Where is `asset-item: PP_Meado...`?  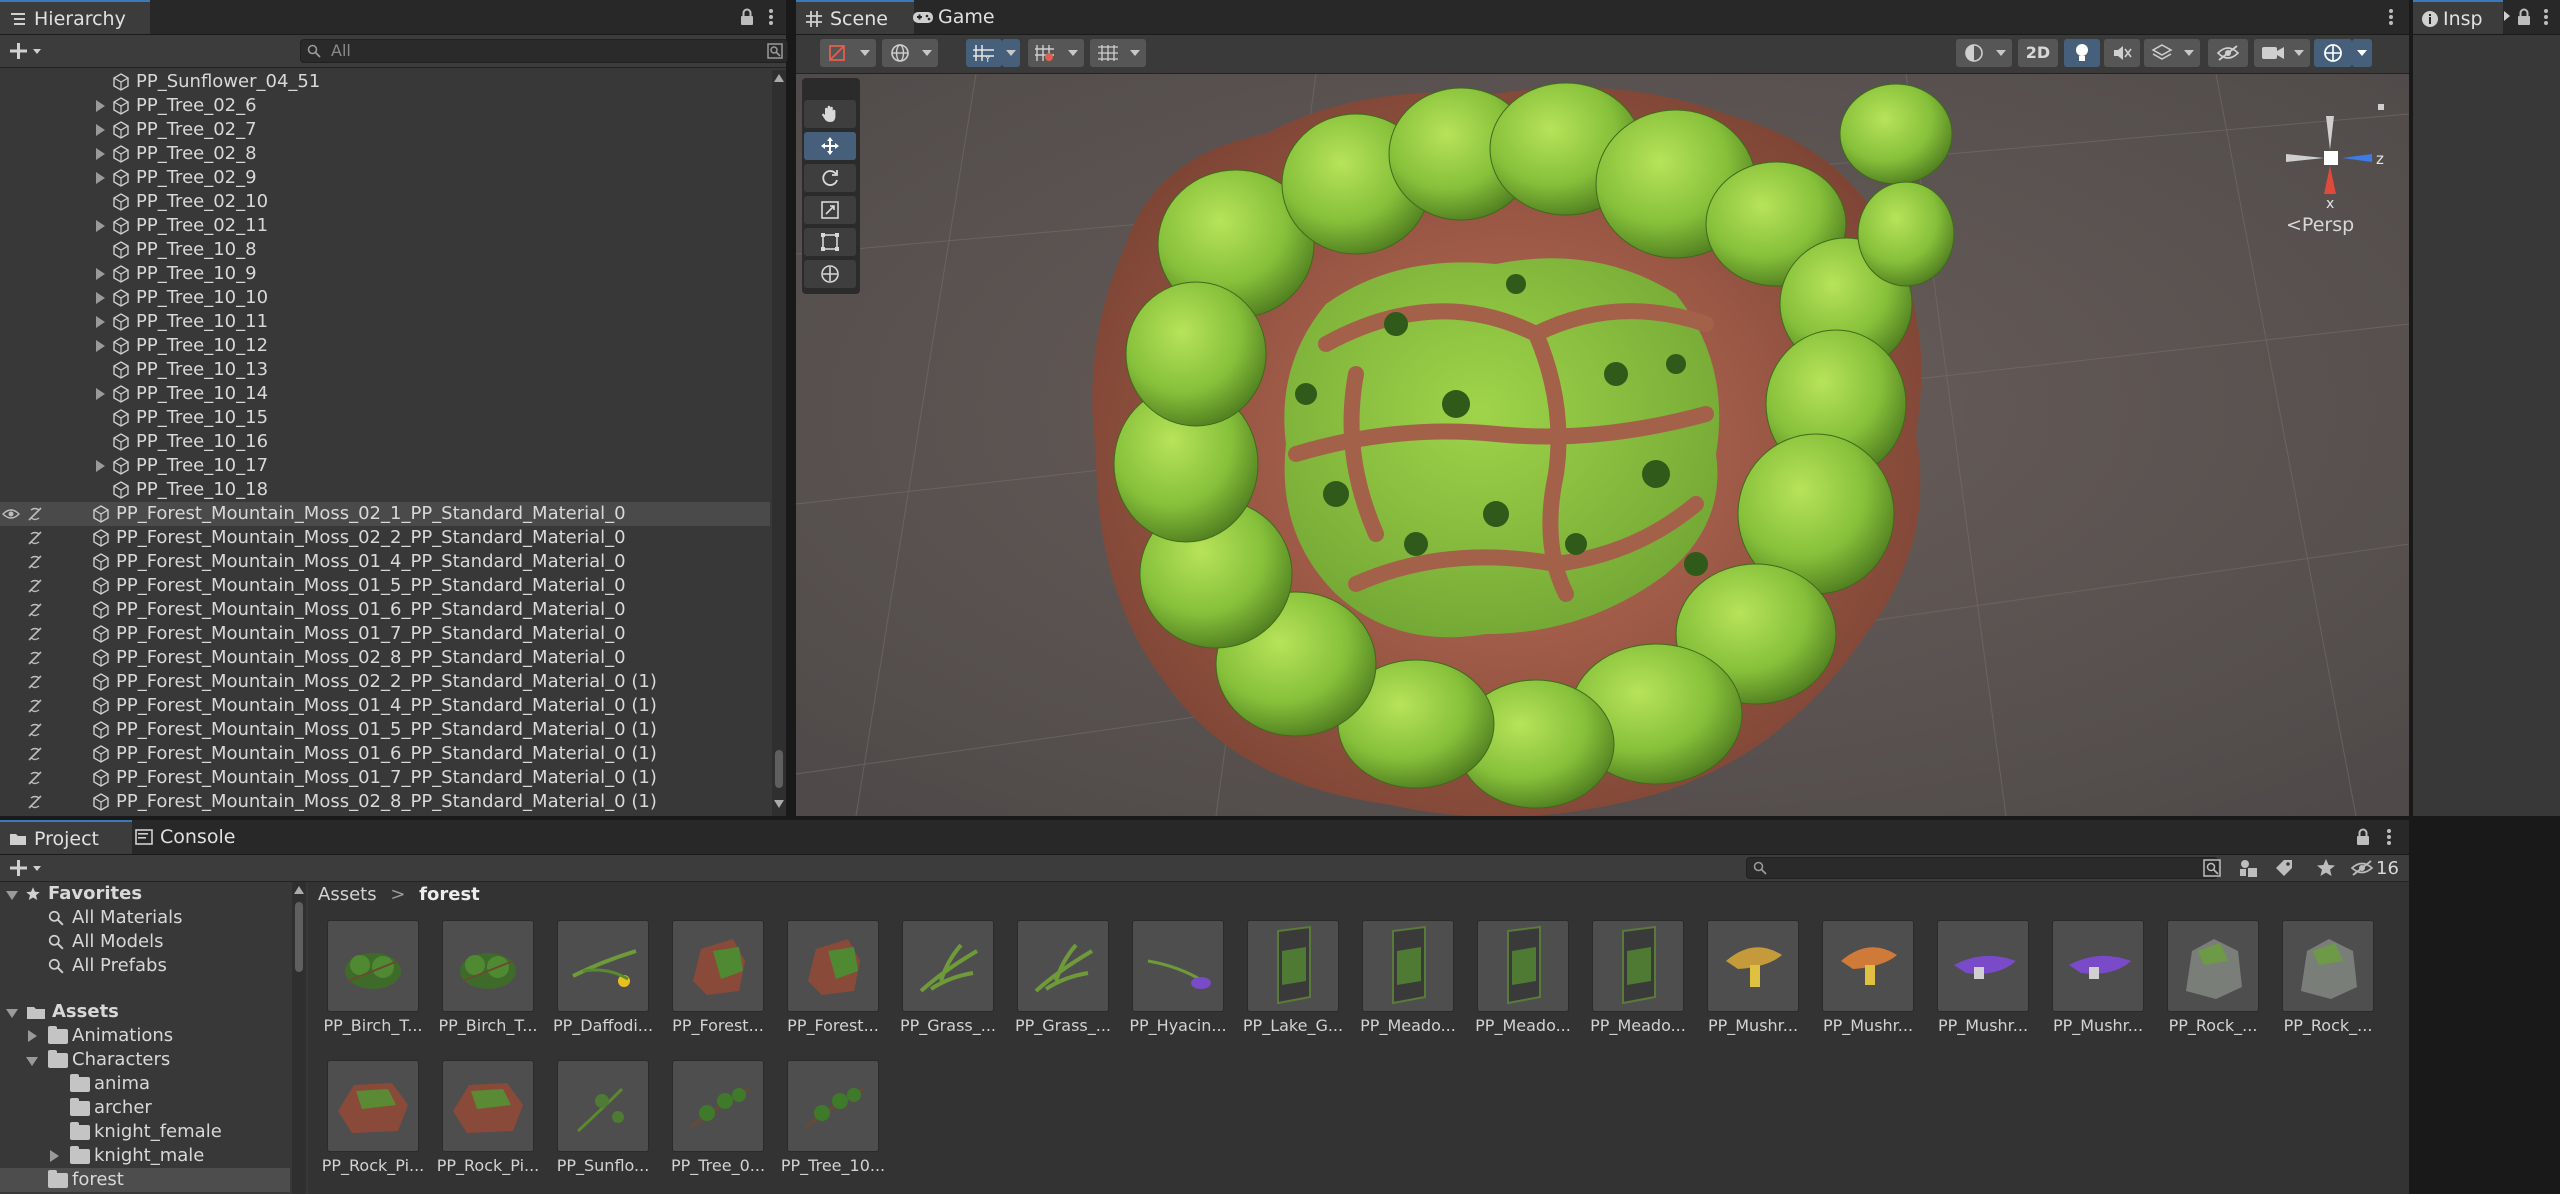
asset-item: PP_Meado... is located at coordinates (1408, 980).